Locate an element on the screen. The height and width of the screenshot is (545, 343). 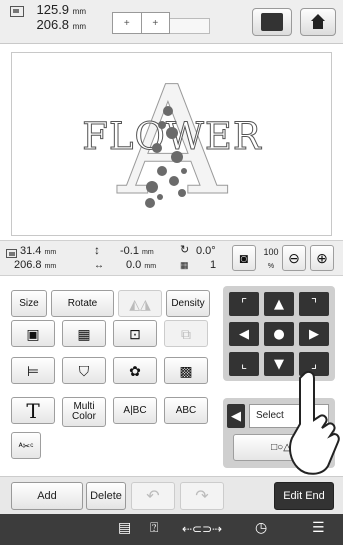
status-bar: ▤ ⍰ ⇠⊂⊃⇢ ◷ ☰ is located at coordinates (171, 529).